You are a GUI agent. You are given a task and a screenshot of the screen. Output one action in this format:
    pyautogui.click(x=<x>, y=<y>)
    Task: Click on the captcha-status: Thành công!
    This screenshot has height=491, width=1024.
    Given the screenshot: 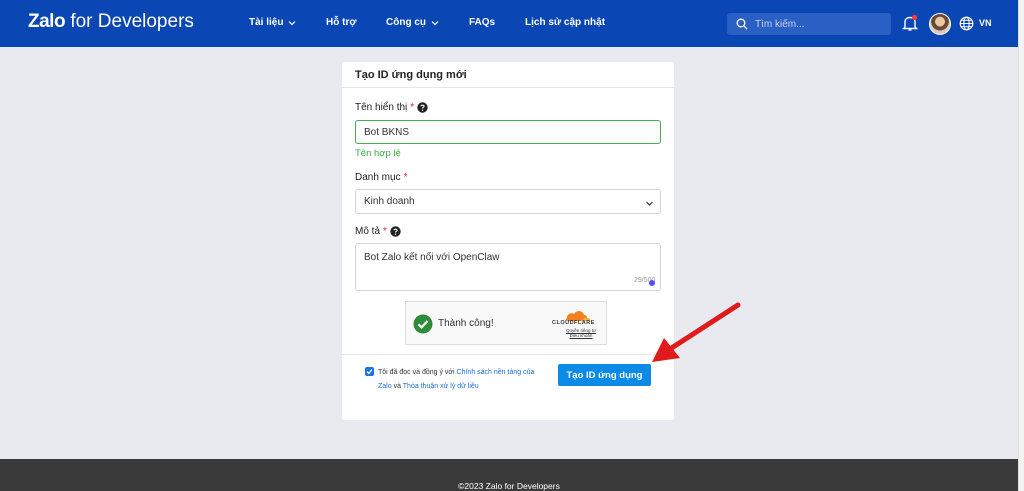 What is the action you would take?
    pyautogui.click(x=466, y=323)
    